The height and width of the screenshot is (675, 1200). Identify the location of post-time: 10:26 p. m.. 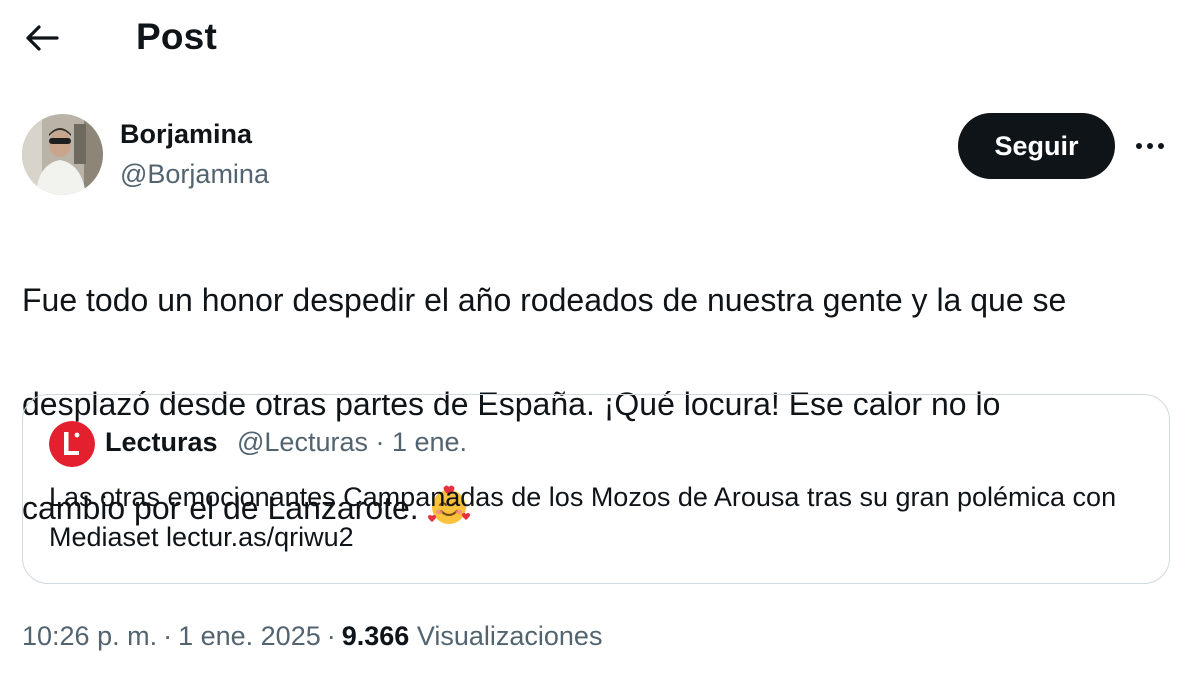
(89, 636).